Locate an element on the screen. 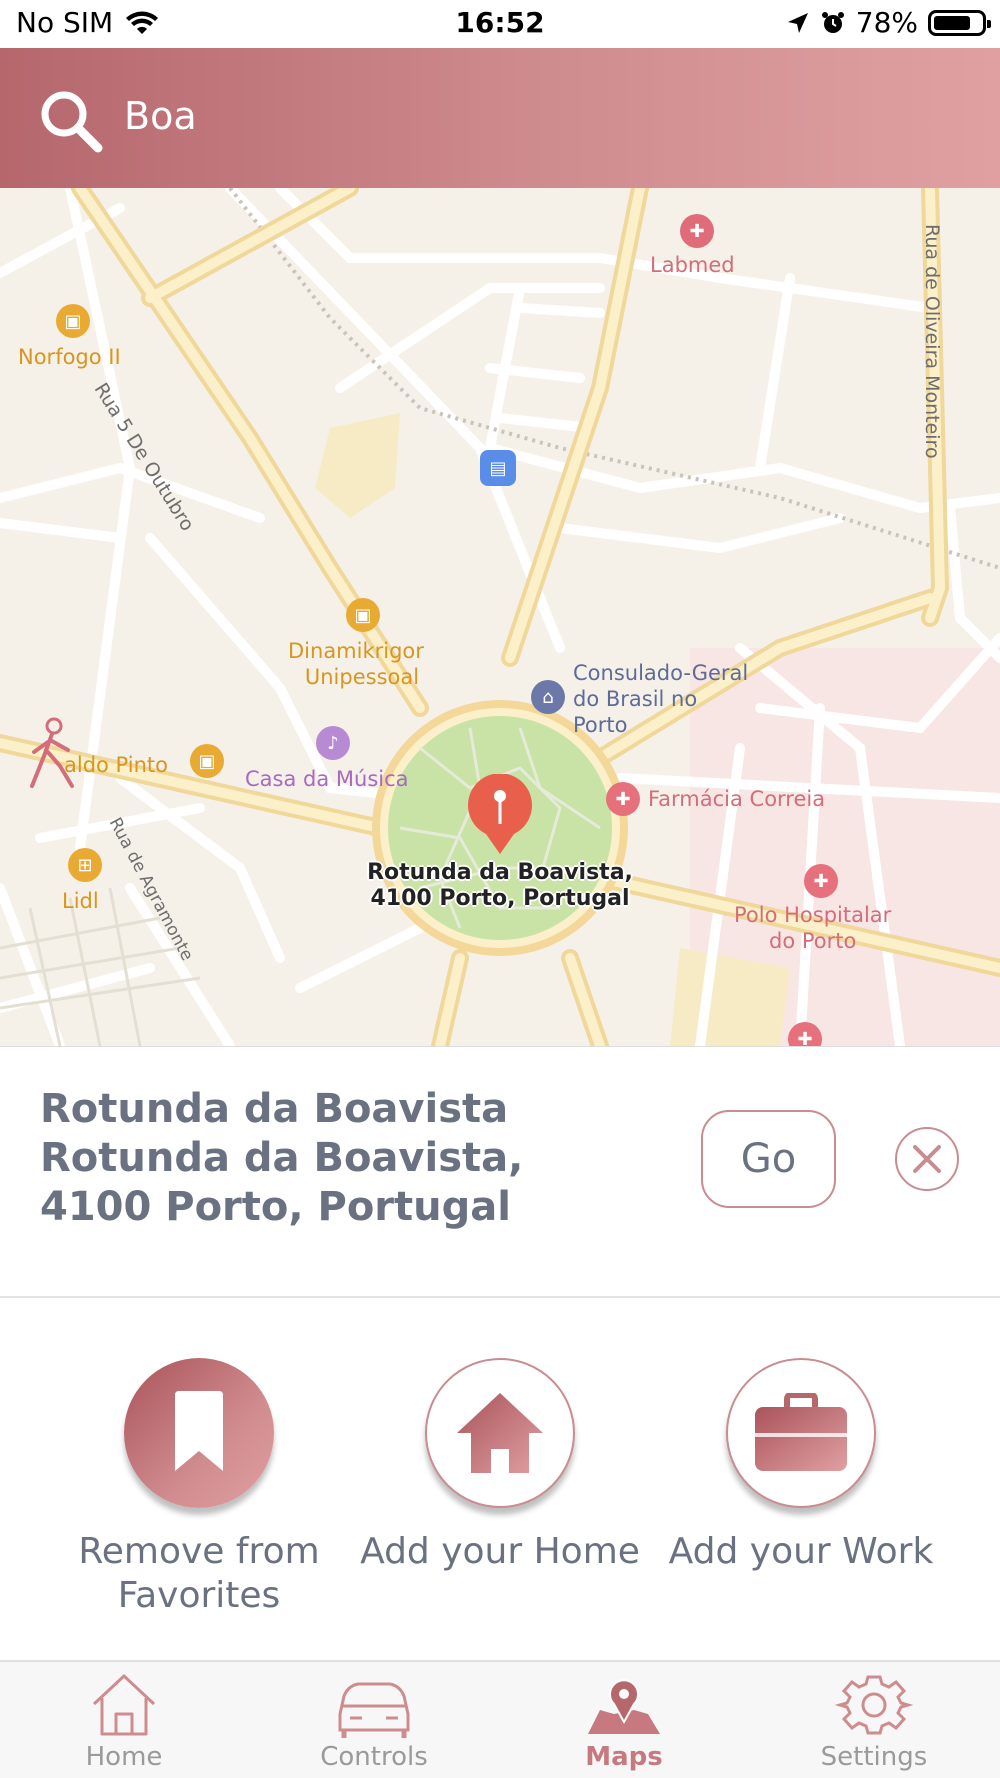 This screenshot has width=1000, height=1778. tab-controls: Controls is located at coordinates (374, 1721).